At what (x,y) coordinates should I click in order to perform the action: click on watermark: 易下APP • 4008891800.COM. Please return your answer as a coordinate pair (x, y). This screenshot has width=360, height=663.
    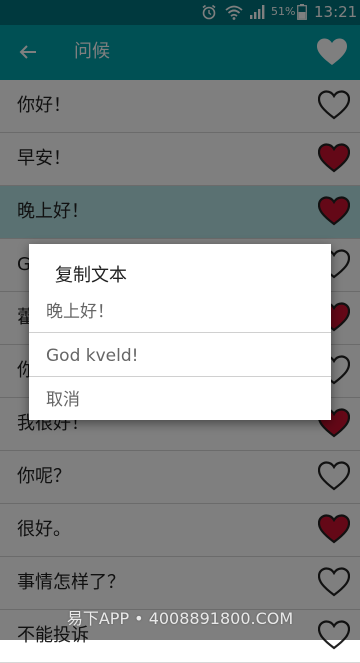
    Looking at the image, I should click on (180, 618).